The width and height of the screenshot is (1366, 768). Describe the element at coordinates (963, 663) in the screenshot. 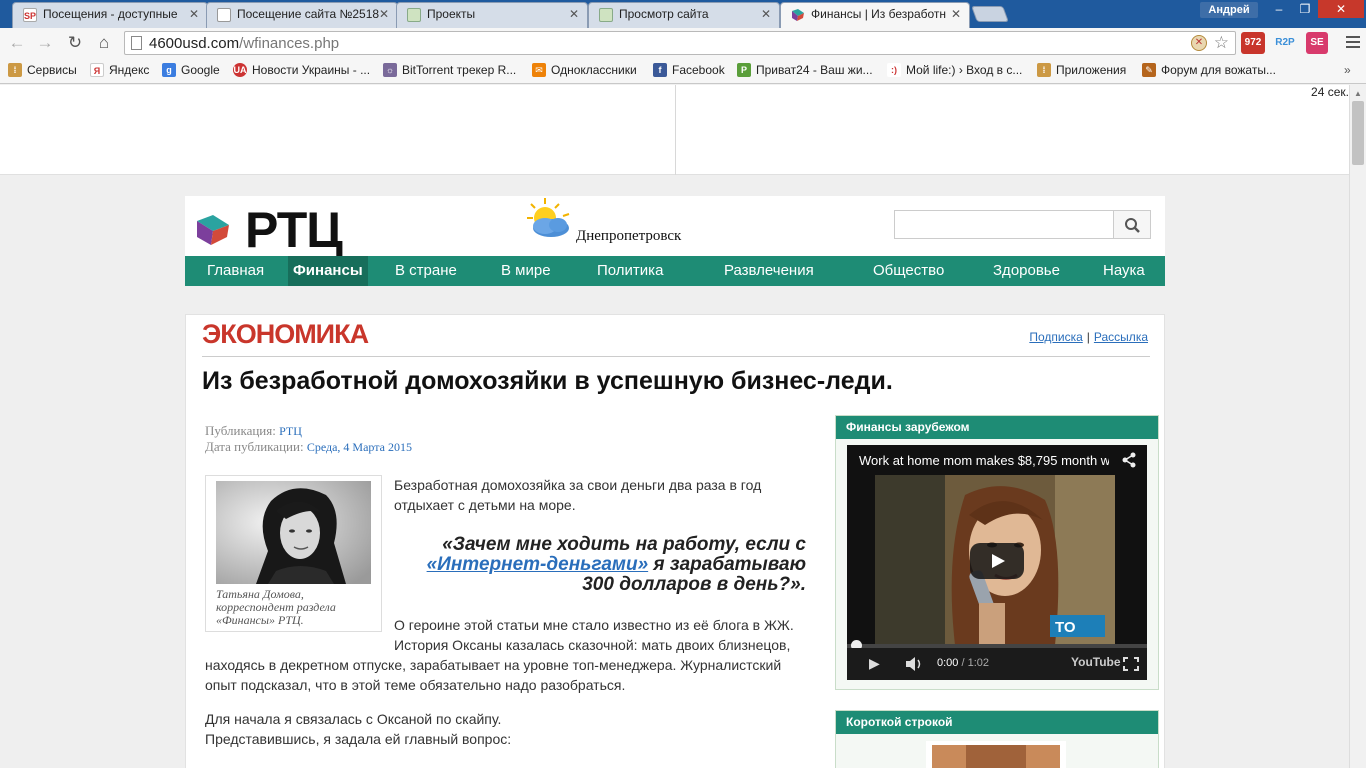

I see `video-time: 0:00 / 1:02` at that location.